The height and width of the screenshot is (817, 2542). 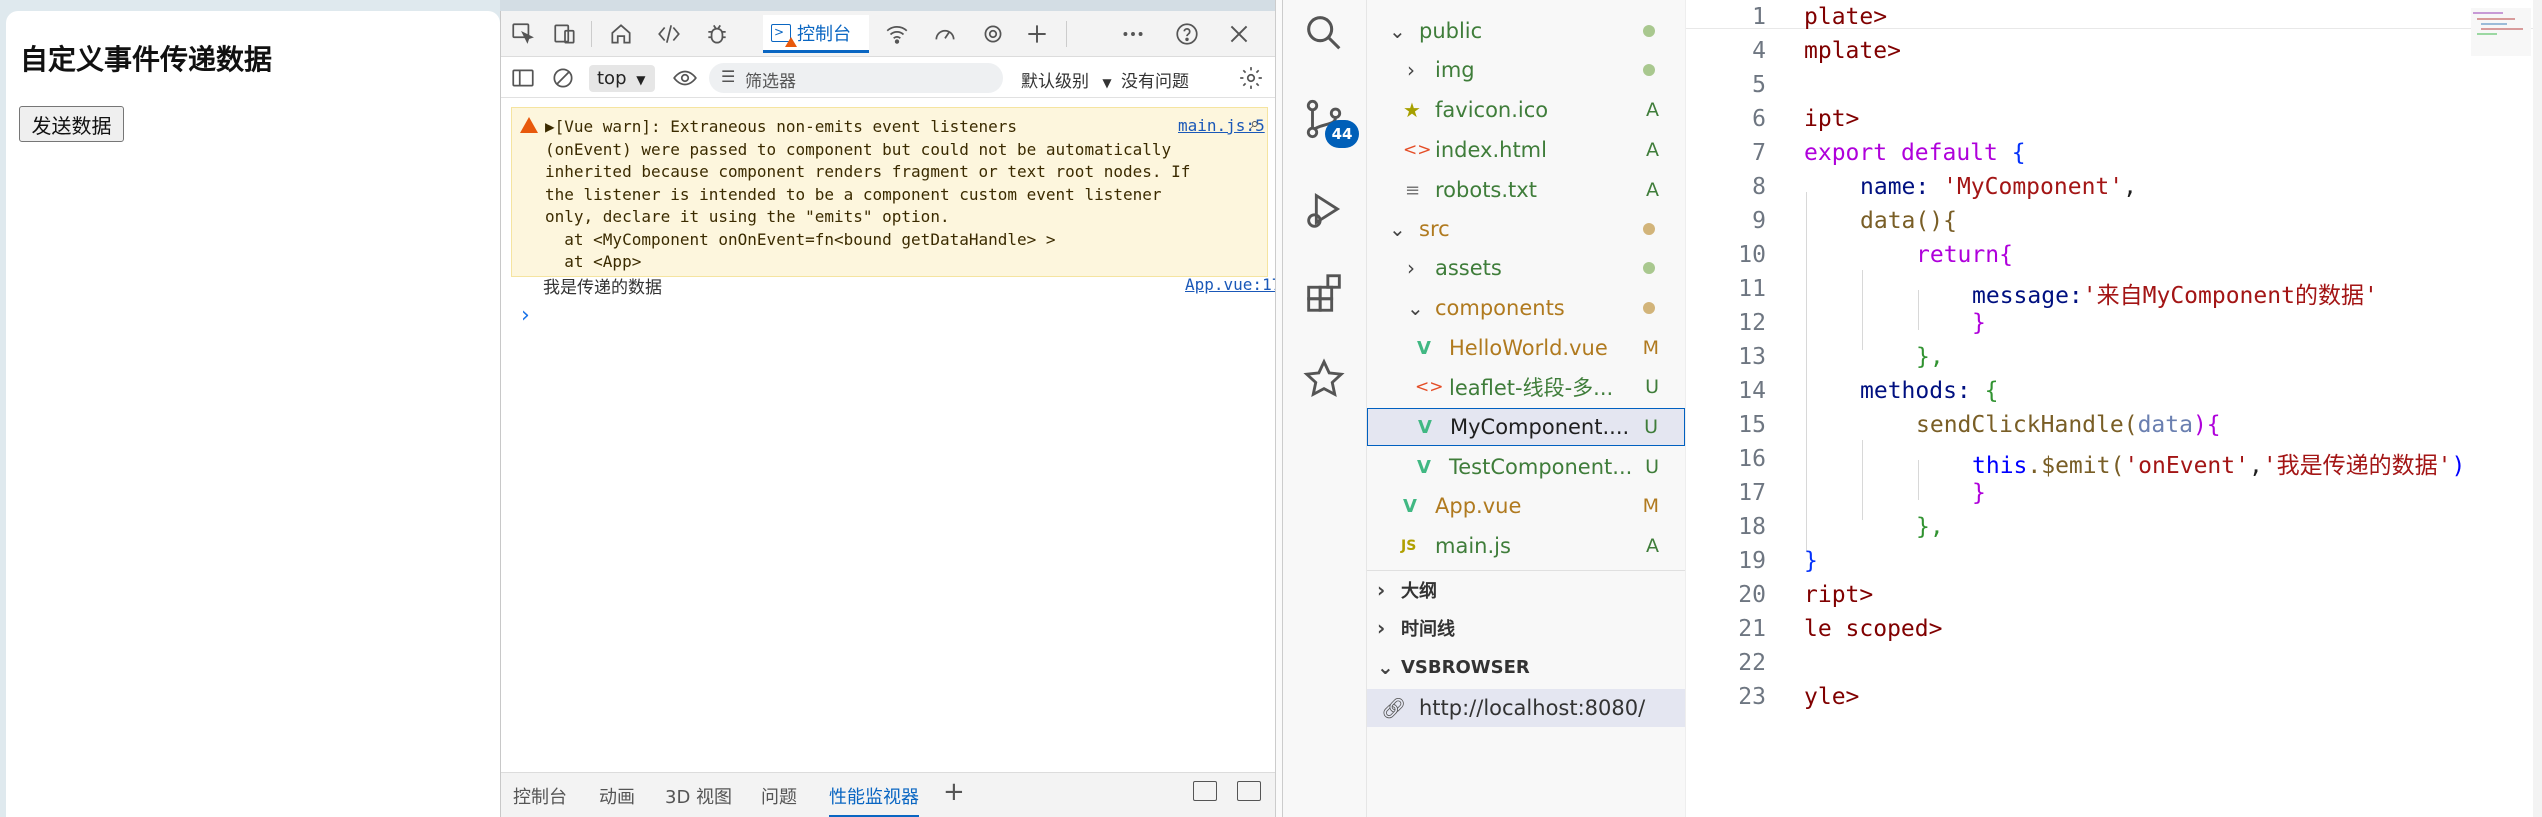 I want to click on close-devtools-icon, so click(x=1239, y=34).